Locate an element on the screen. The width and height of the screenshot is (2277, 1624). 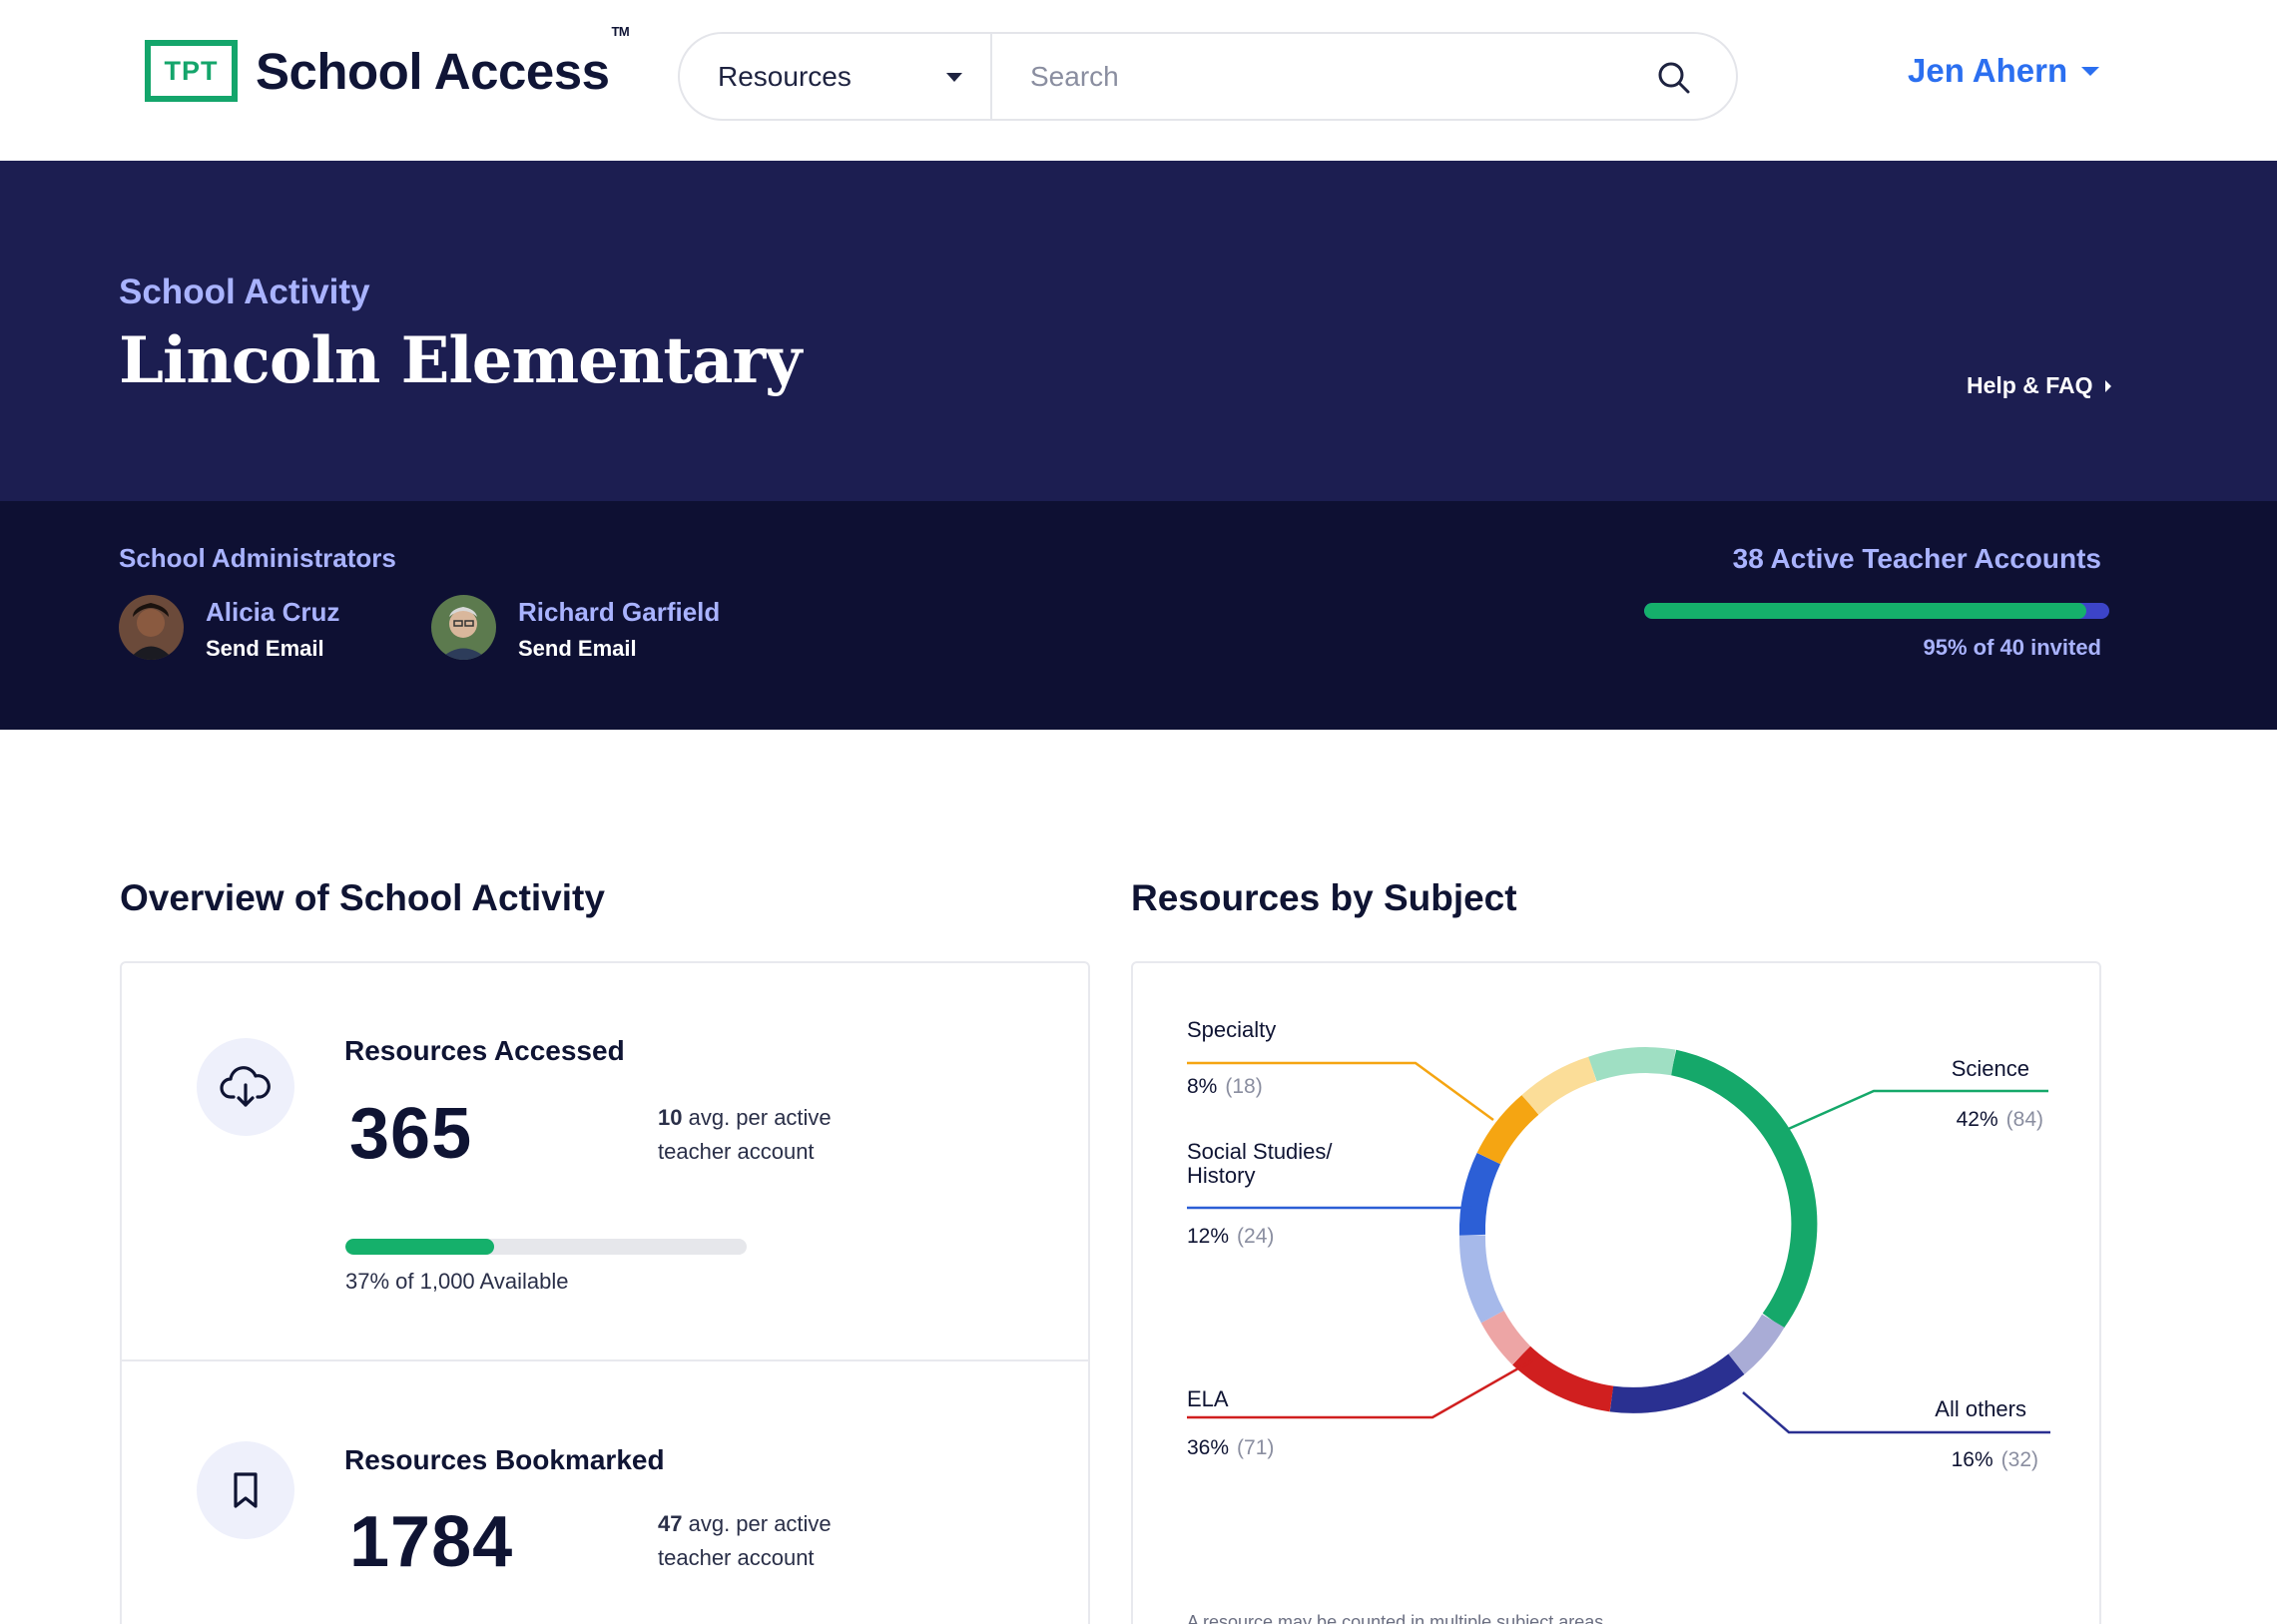
donut-segment-others-light is located at coordinates (1756, 1344).